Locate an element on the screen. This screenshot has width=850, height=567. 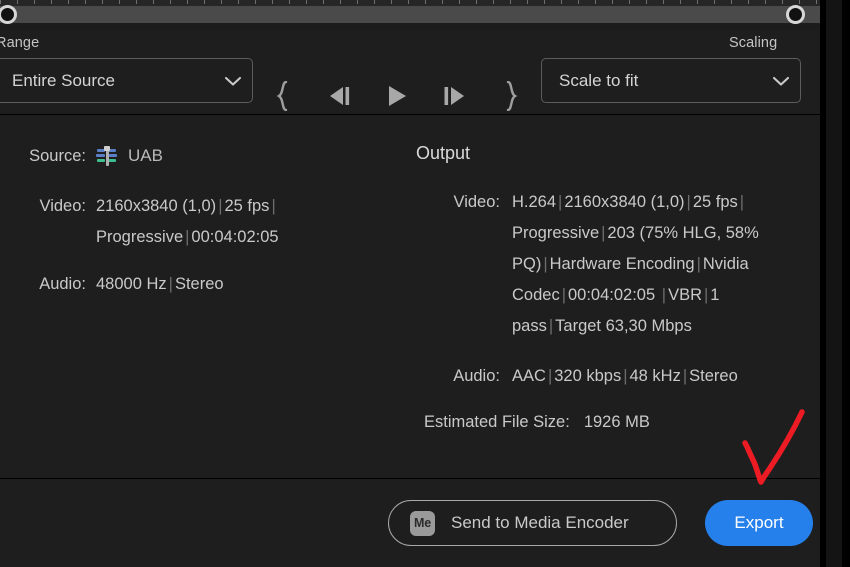
source-video-part: Progressive is located at coordinates (140, 237).